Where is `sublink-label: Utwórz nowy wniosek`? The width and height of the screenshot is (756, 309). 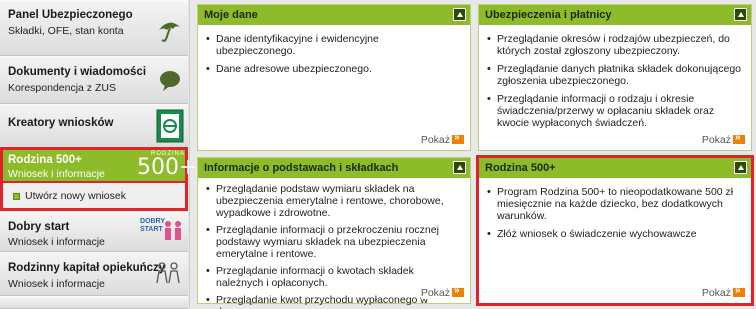 sublink-label: Utwórz nowy wniosek is located at coordinates (75, 196).